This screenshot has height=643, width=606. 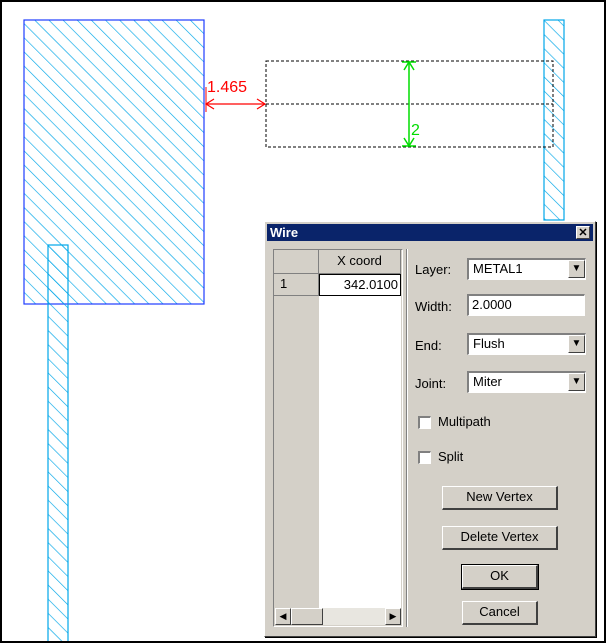 I want to click on scroll-left-icon: ◀, so click(x=283, y=616).